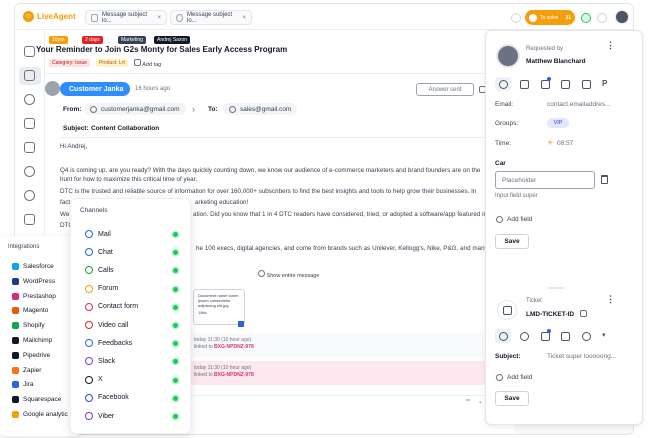 The image size is (650, 438). I want to click on tab-message-2: Message subject lo... ×, so click(211, 17).